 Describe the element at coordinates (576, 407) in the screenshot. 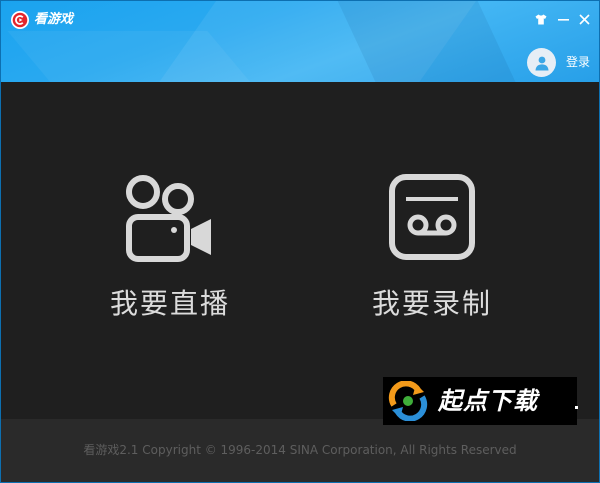

I see `watermark-dot` at that location.